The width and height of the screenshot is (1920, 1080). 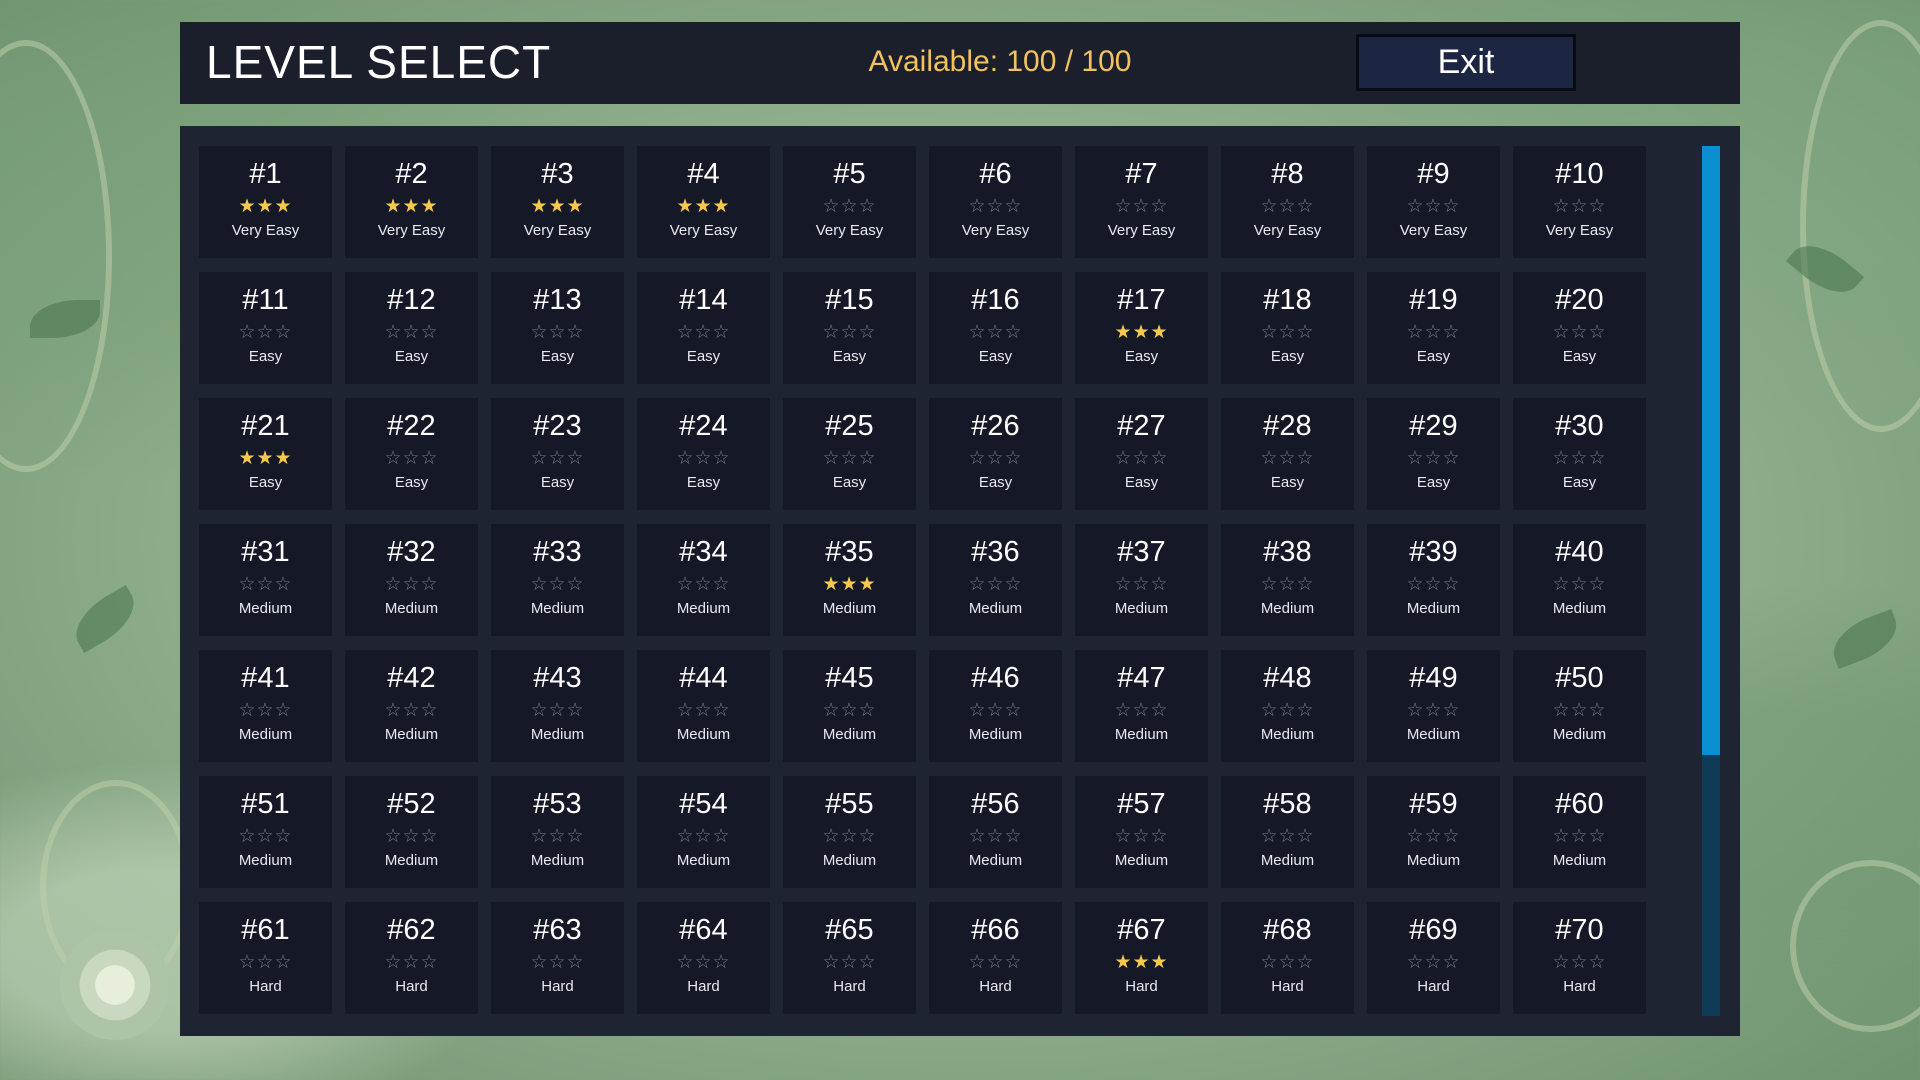 I want to click on level-tile: #30 ☆☆☆ Easy, so click(x=1579, y=454).